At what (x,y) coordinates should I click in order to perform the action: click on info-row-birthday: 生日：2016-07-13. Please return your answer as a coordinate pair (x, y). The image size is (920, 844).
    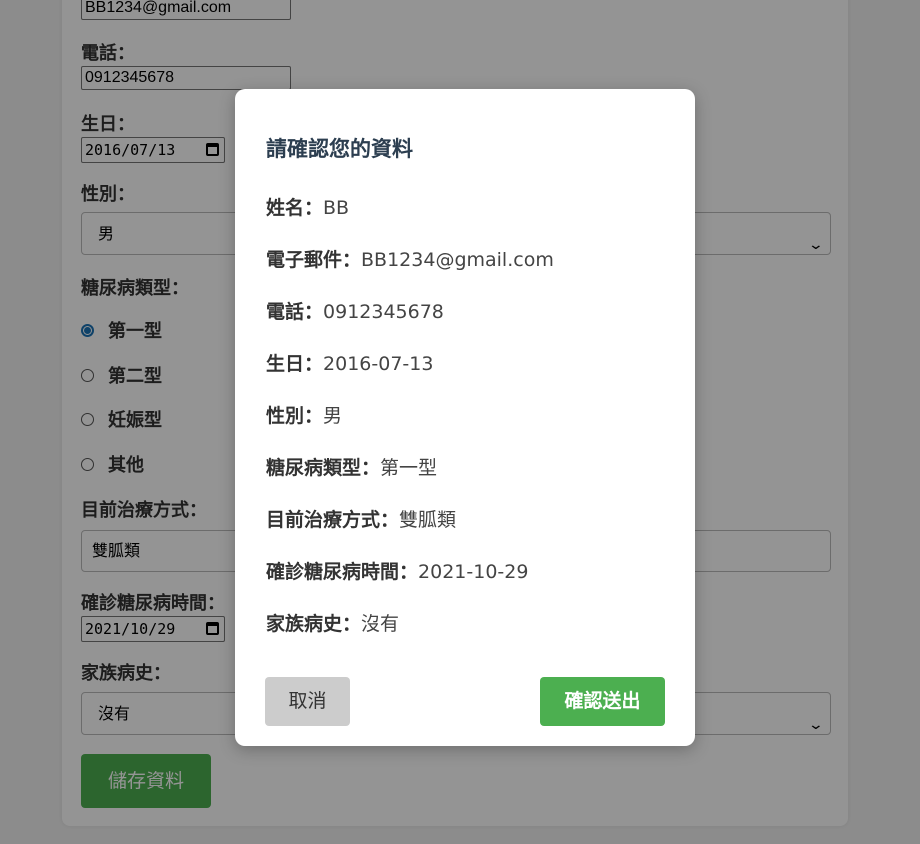
    Looking at the image, I should click on (350, 364).